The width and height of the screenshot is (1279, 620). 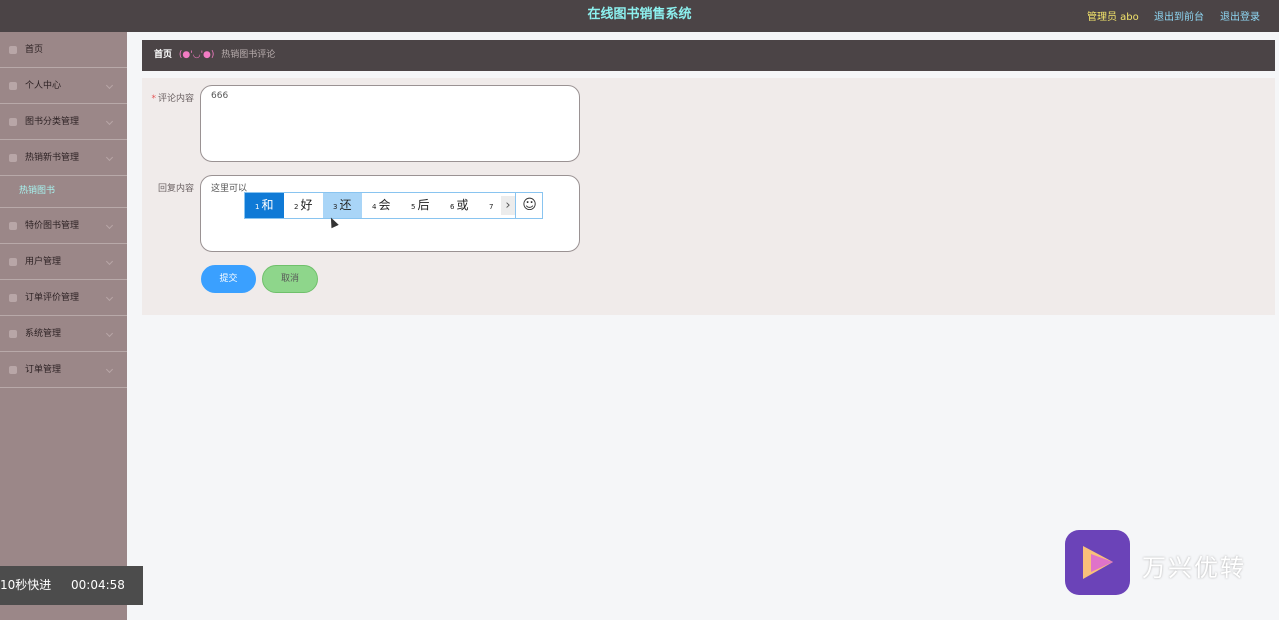 I want to click on user-icon, so click(x=13, y=86).